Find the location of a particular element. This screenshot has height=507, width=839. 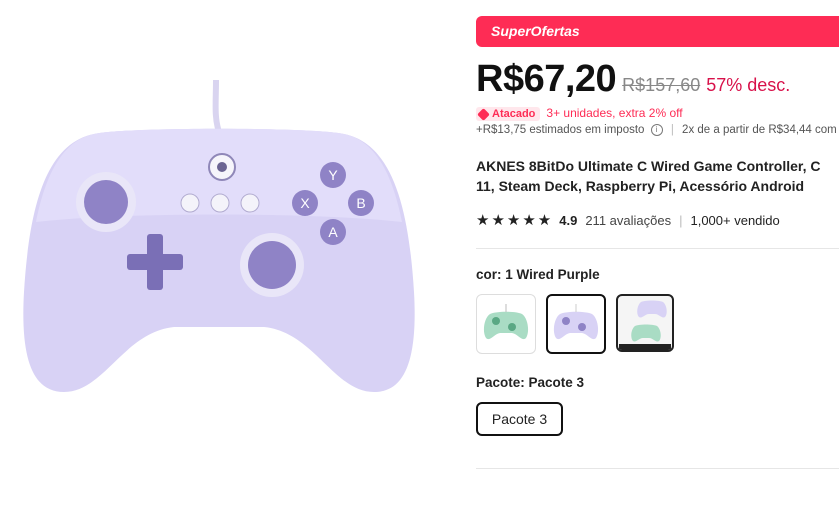

info-icon: i is located at coordinates (656, 130).